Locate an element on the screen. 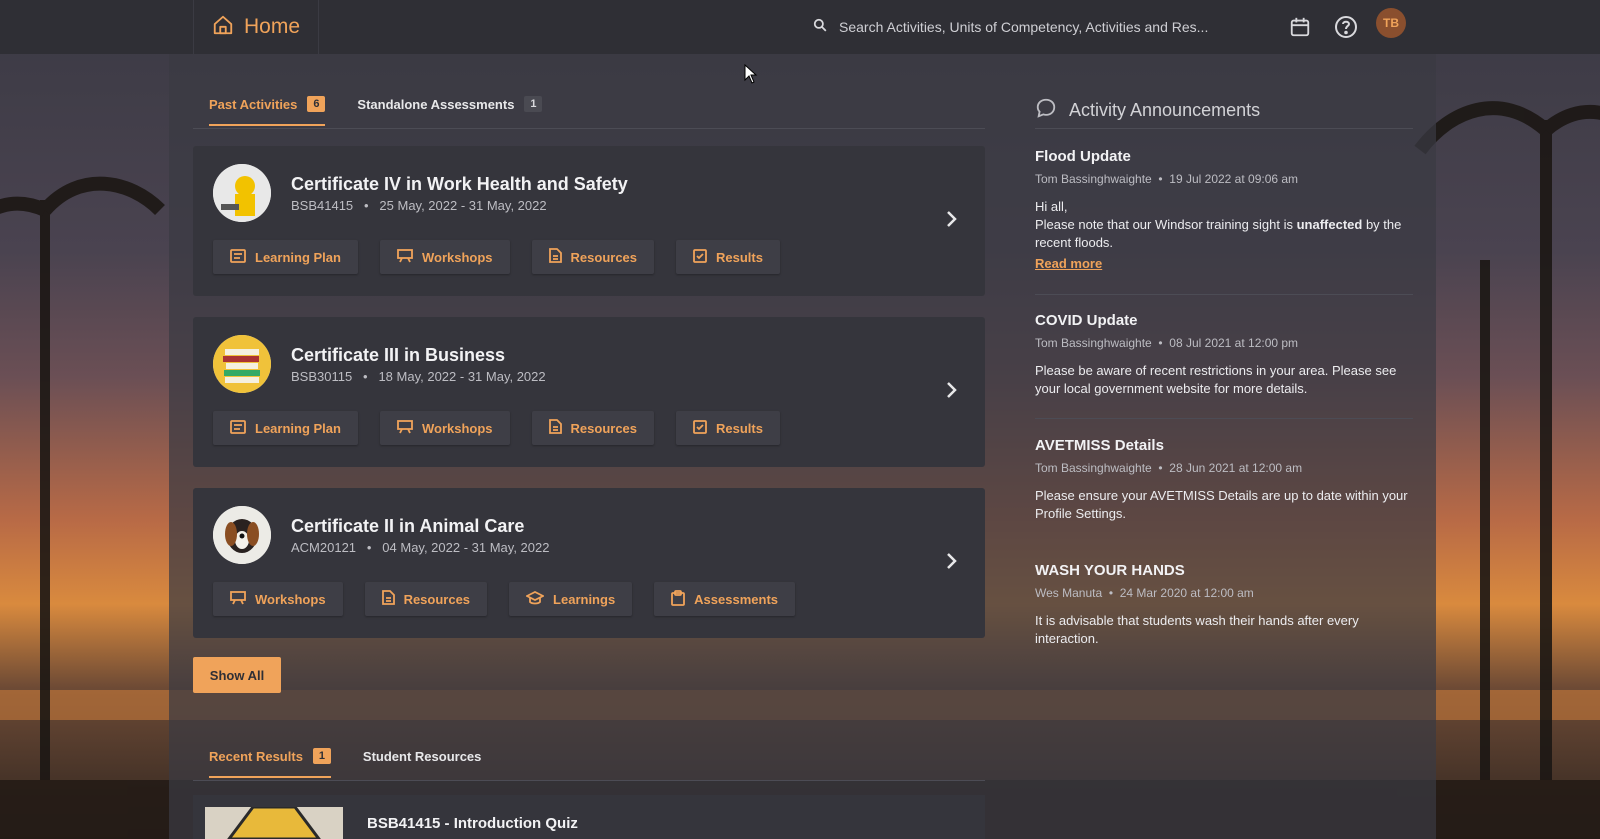  activity-title: Certificate III in Business is located at coordinates (398, 355).